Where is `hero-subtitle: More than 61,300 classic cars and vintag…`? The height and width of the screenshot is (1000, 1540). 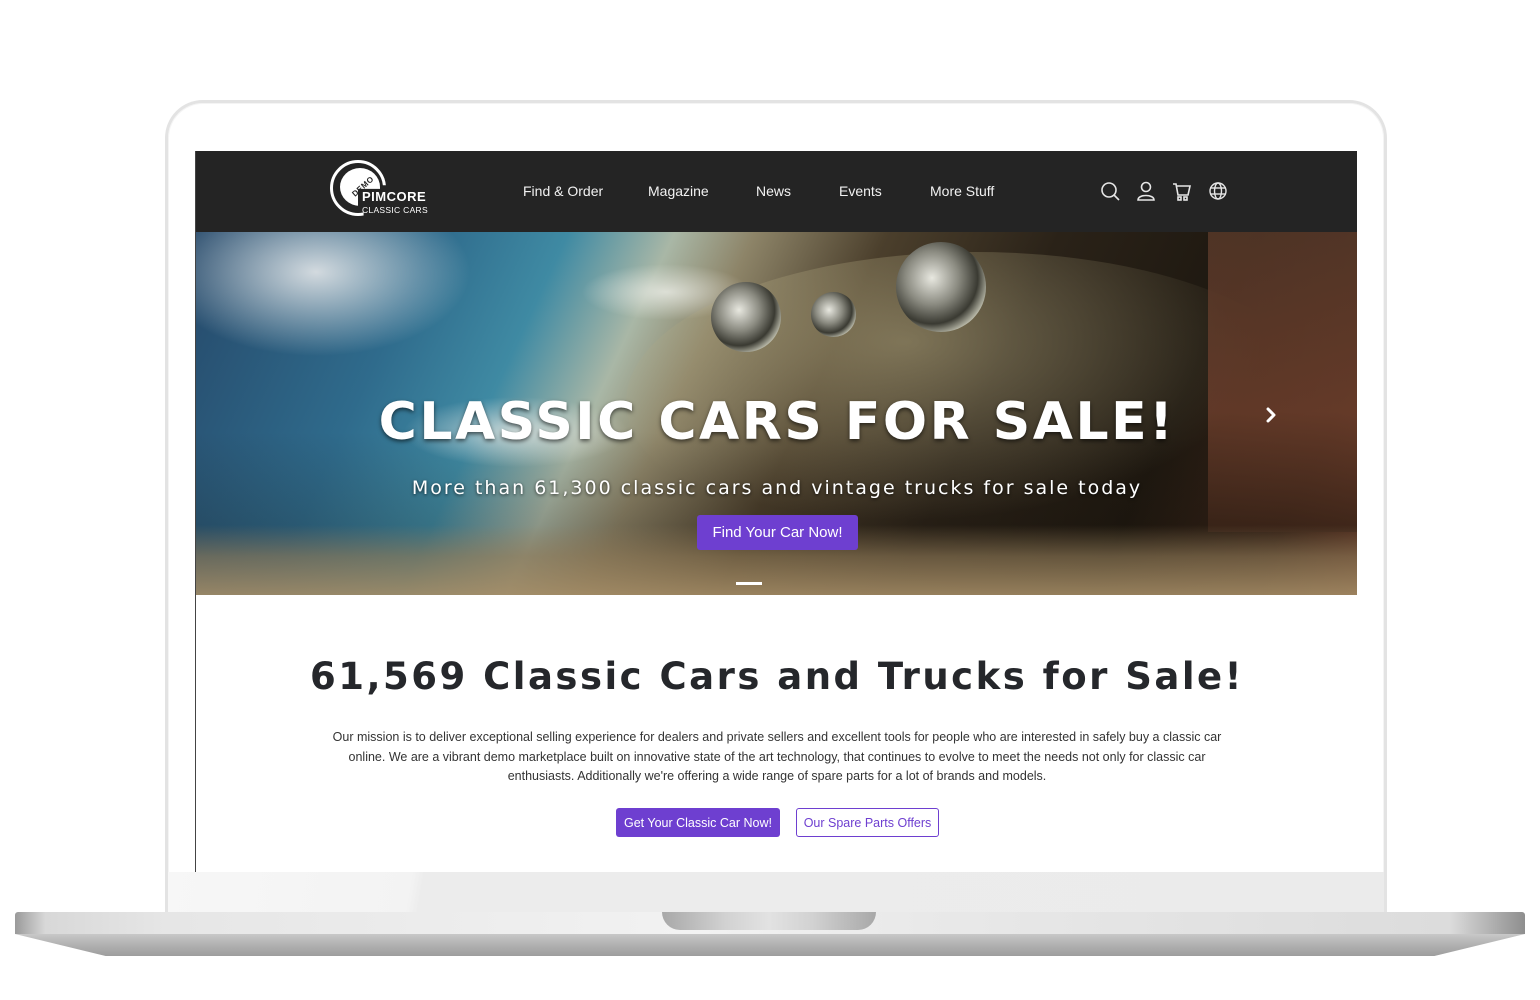 hero-subtitle: More than 61,300 classic cars and vintag… is located at coordinates (777, 488).